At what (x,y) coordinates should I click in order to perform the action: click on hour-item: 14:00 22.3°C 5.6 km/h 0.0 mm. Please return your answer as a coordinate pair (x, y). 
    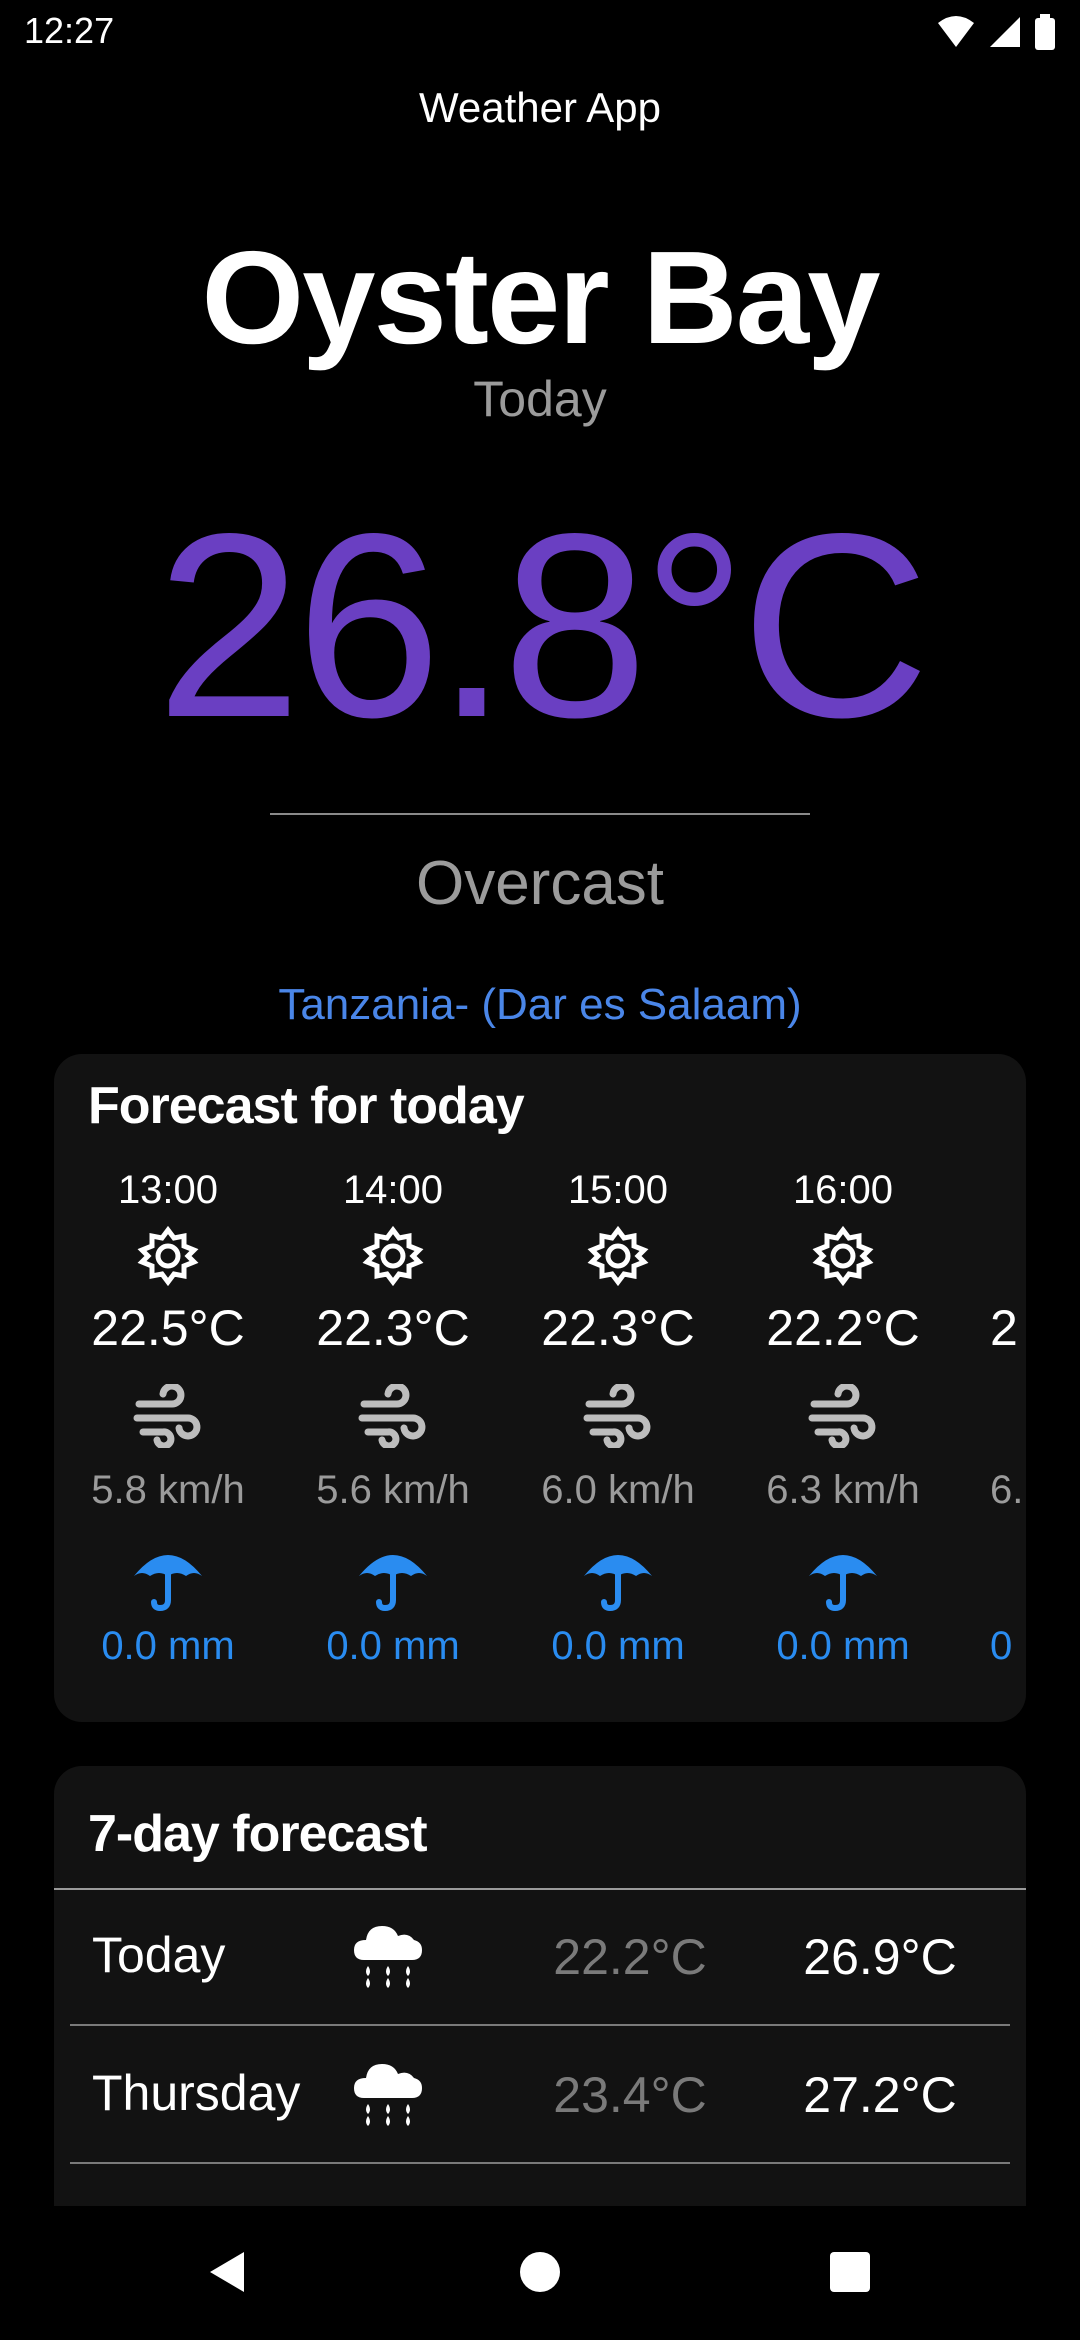
    Looking at the image, I should click on (393, 1418).